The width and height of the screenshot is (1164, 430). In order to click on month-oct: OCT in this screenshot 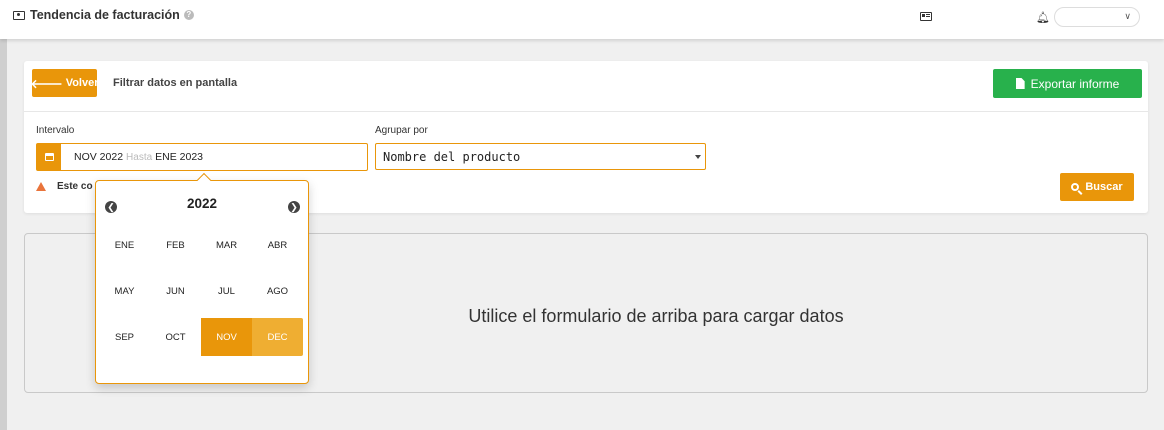, I will do `click(175, 337)`.